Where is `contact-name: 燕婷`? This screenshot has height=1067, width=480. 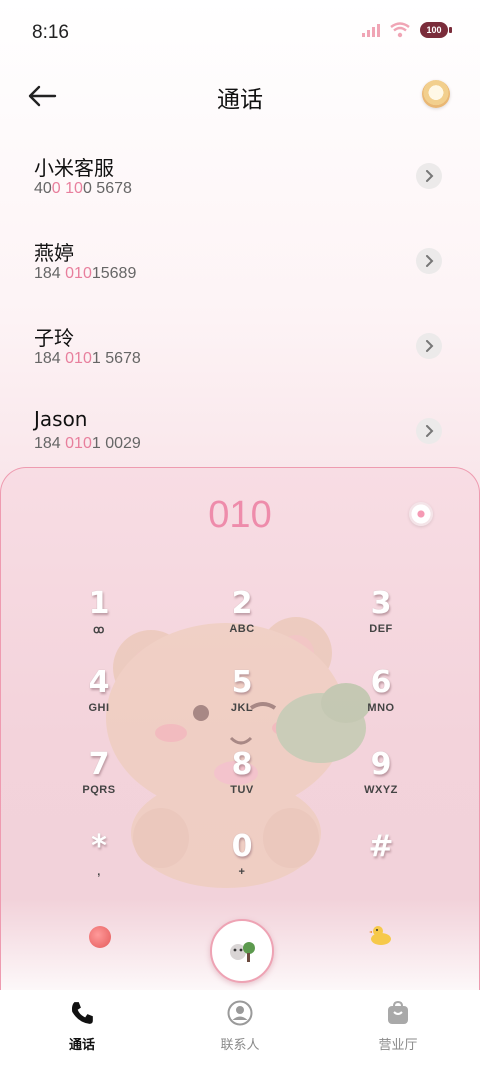
contact-name: 燕婷 is located at coordinates (54, 253).